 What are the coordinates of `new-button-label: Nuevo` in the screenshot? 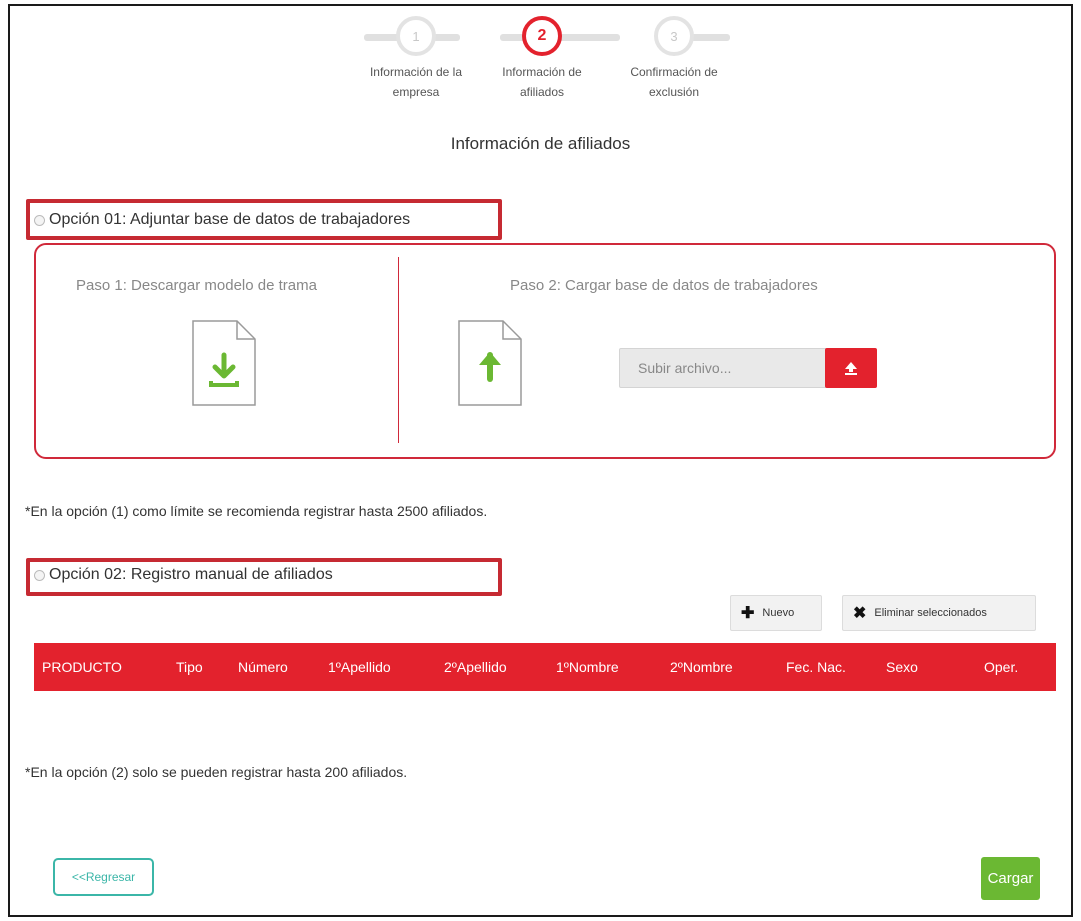 It's located at (778, 613).